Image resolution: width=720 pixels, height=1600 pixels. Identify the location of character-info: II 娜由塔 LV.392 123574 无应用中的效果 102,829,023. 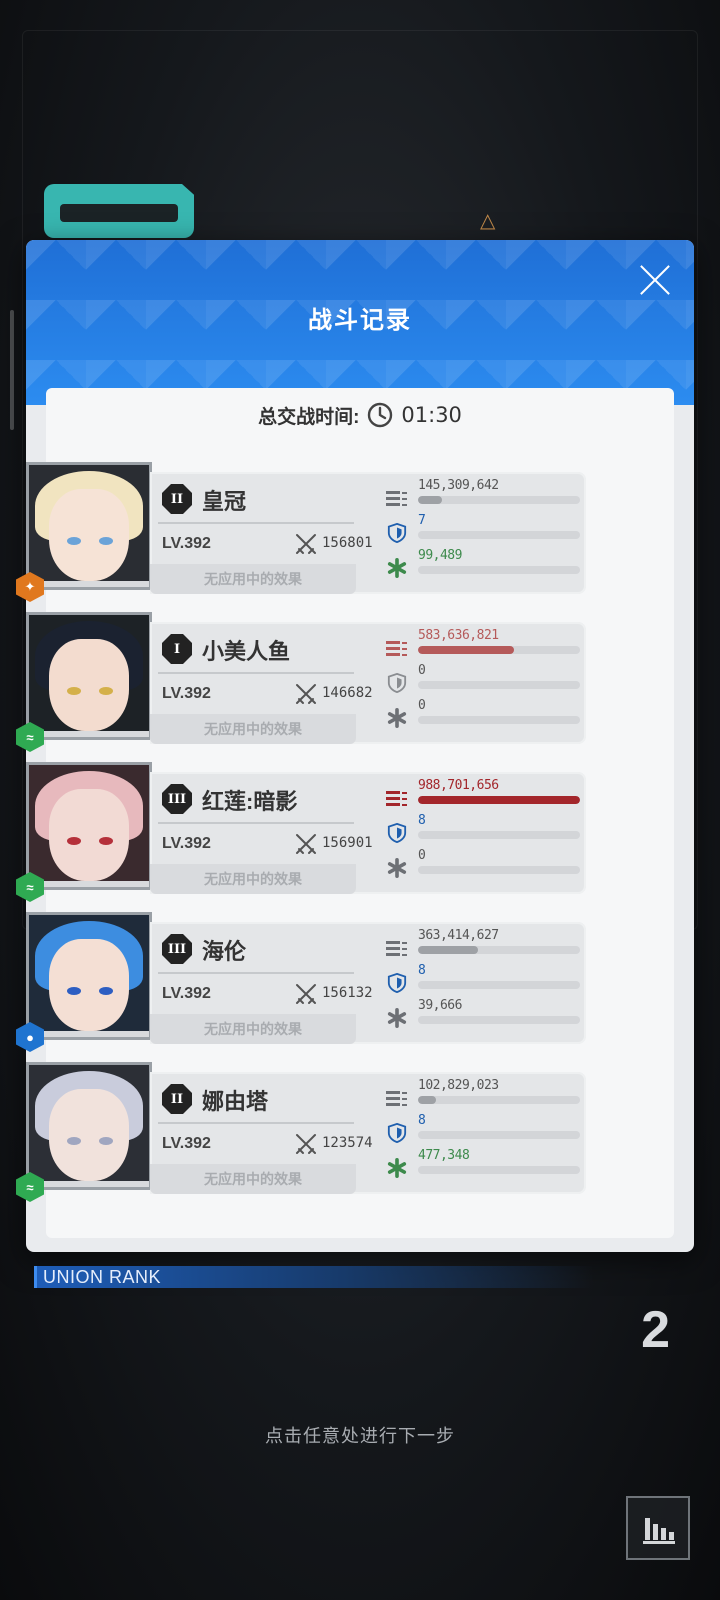
(368, 1133).